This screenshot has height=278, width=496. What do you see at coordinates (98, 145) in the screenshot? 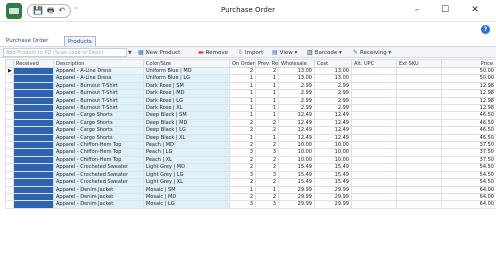
I see `description-cell: Apparel - Chiffon-Hem Top` at bounding box center [98, 145].